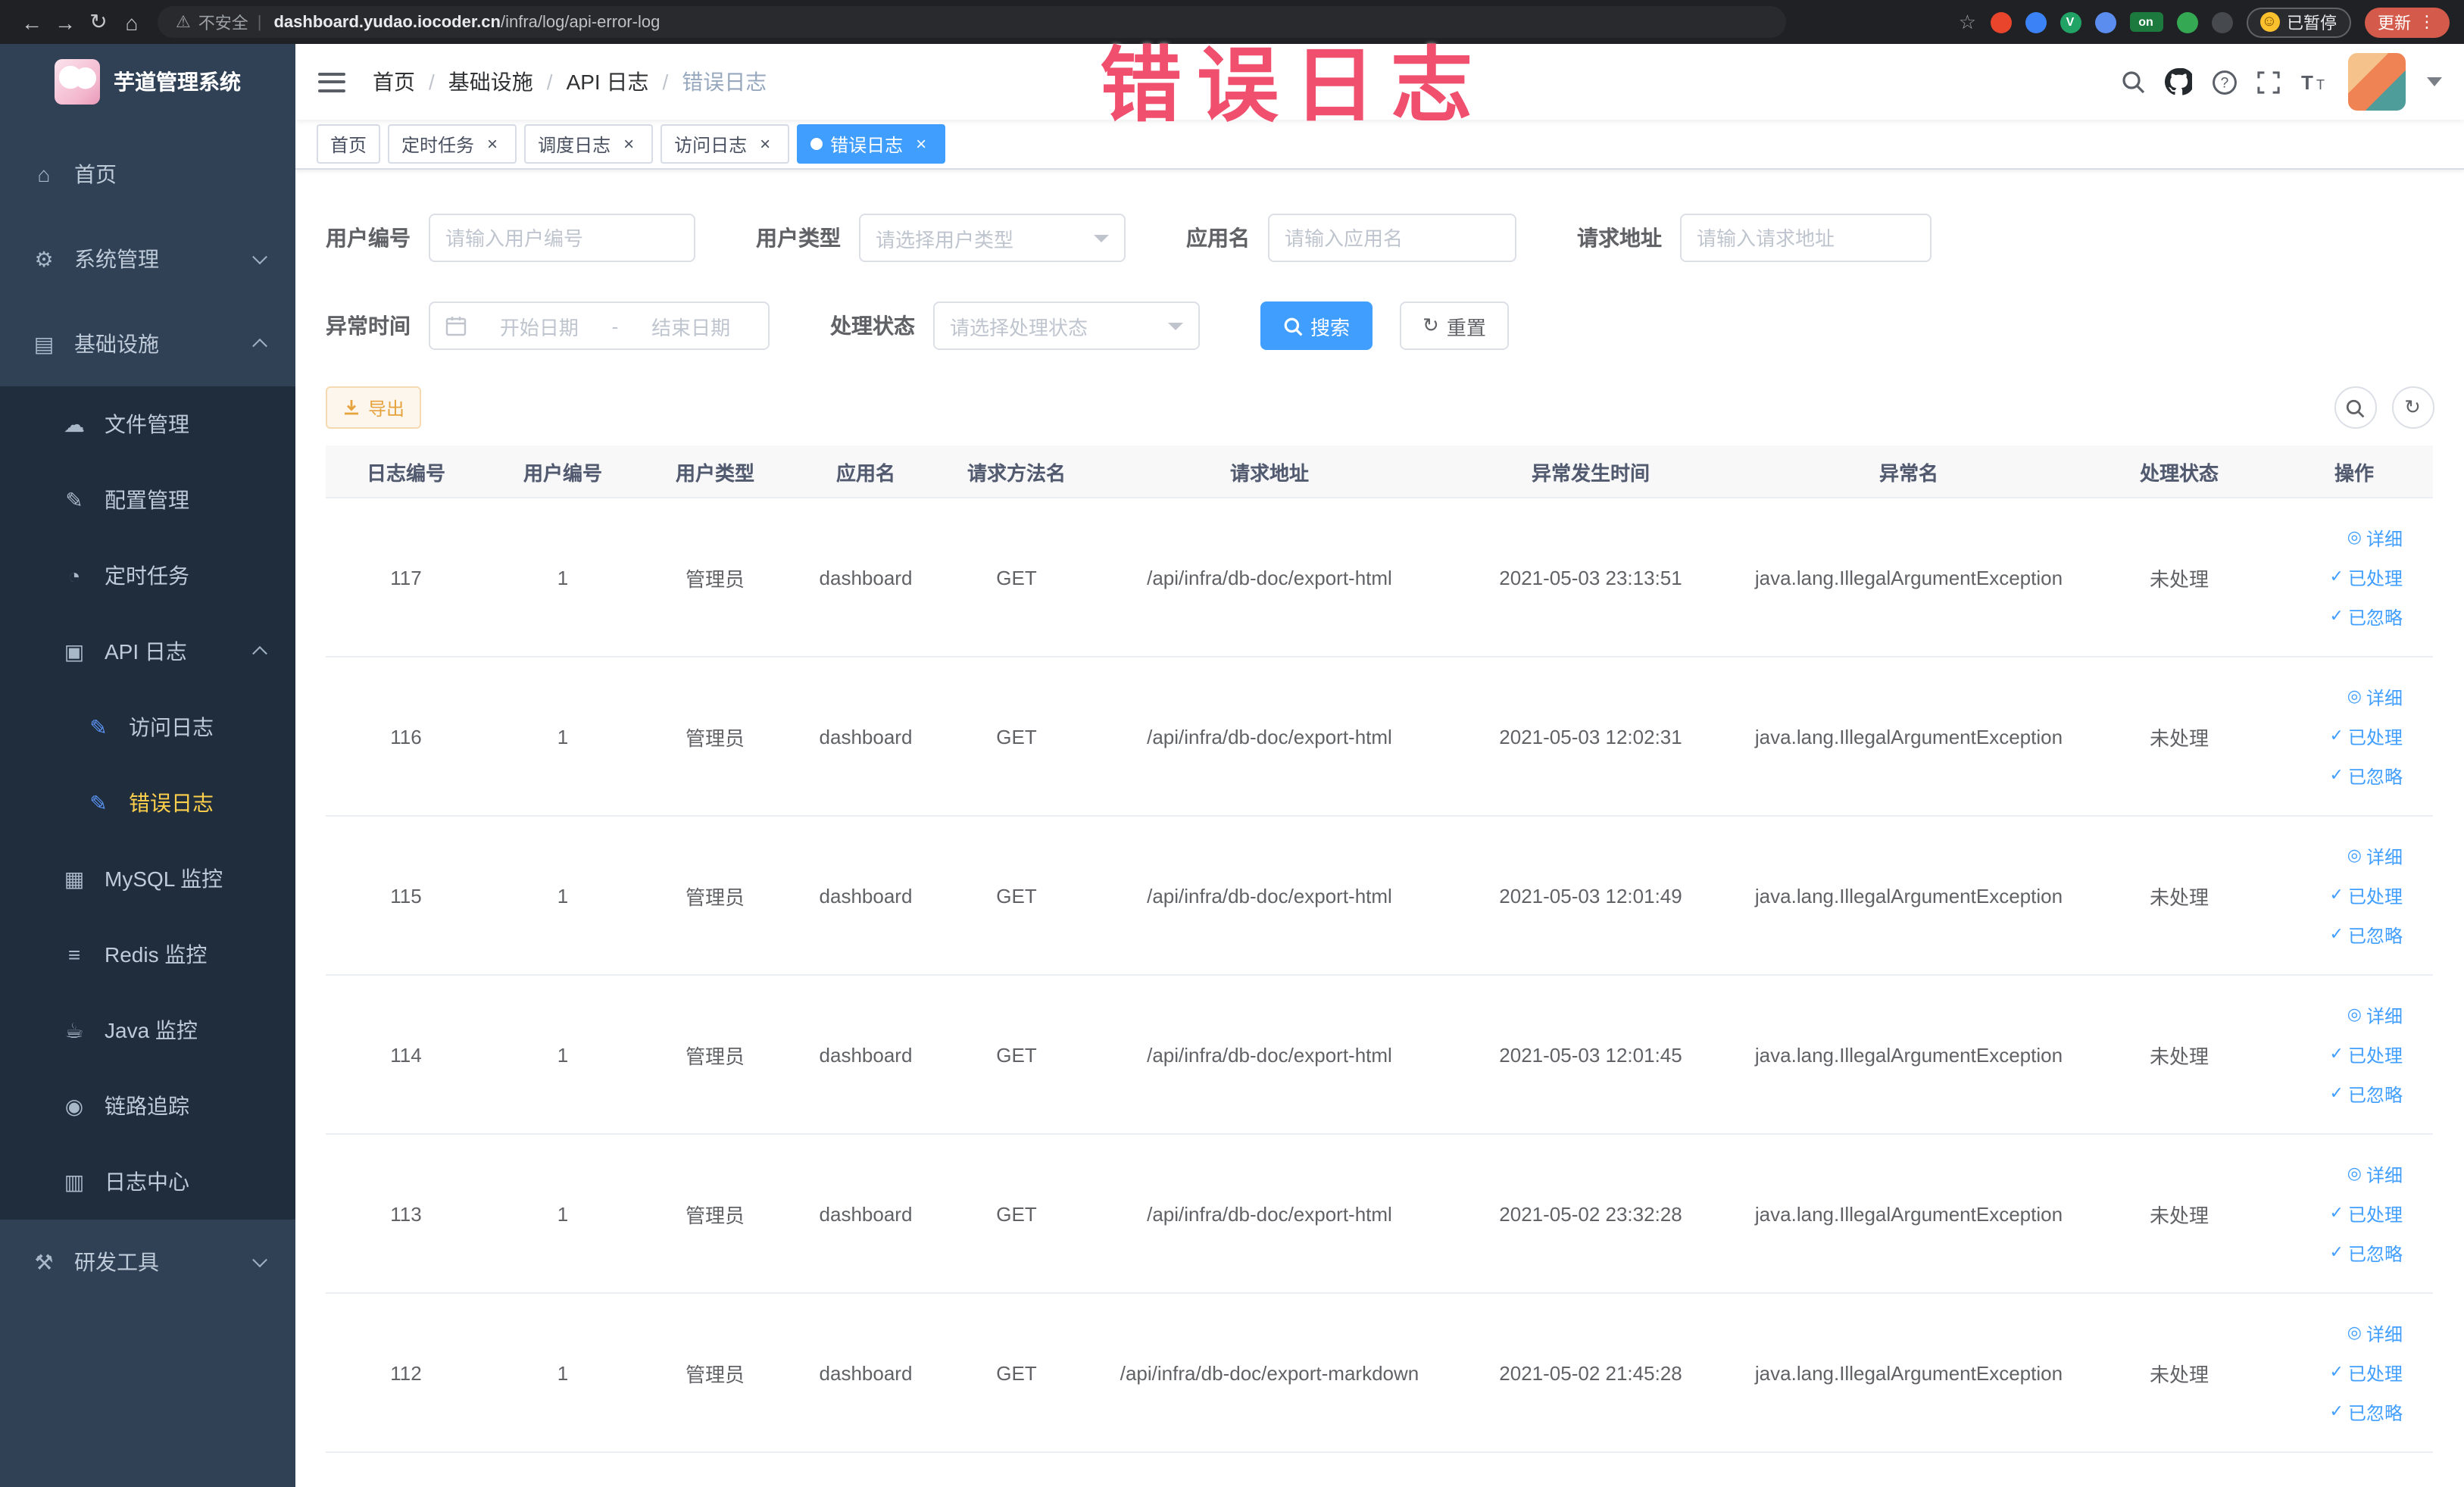 This screenshot has height=1487, width=2464. Describe the element at coordinates (2320, 84) in the screenshot. I see `svg-text: T` at that location.